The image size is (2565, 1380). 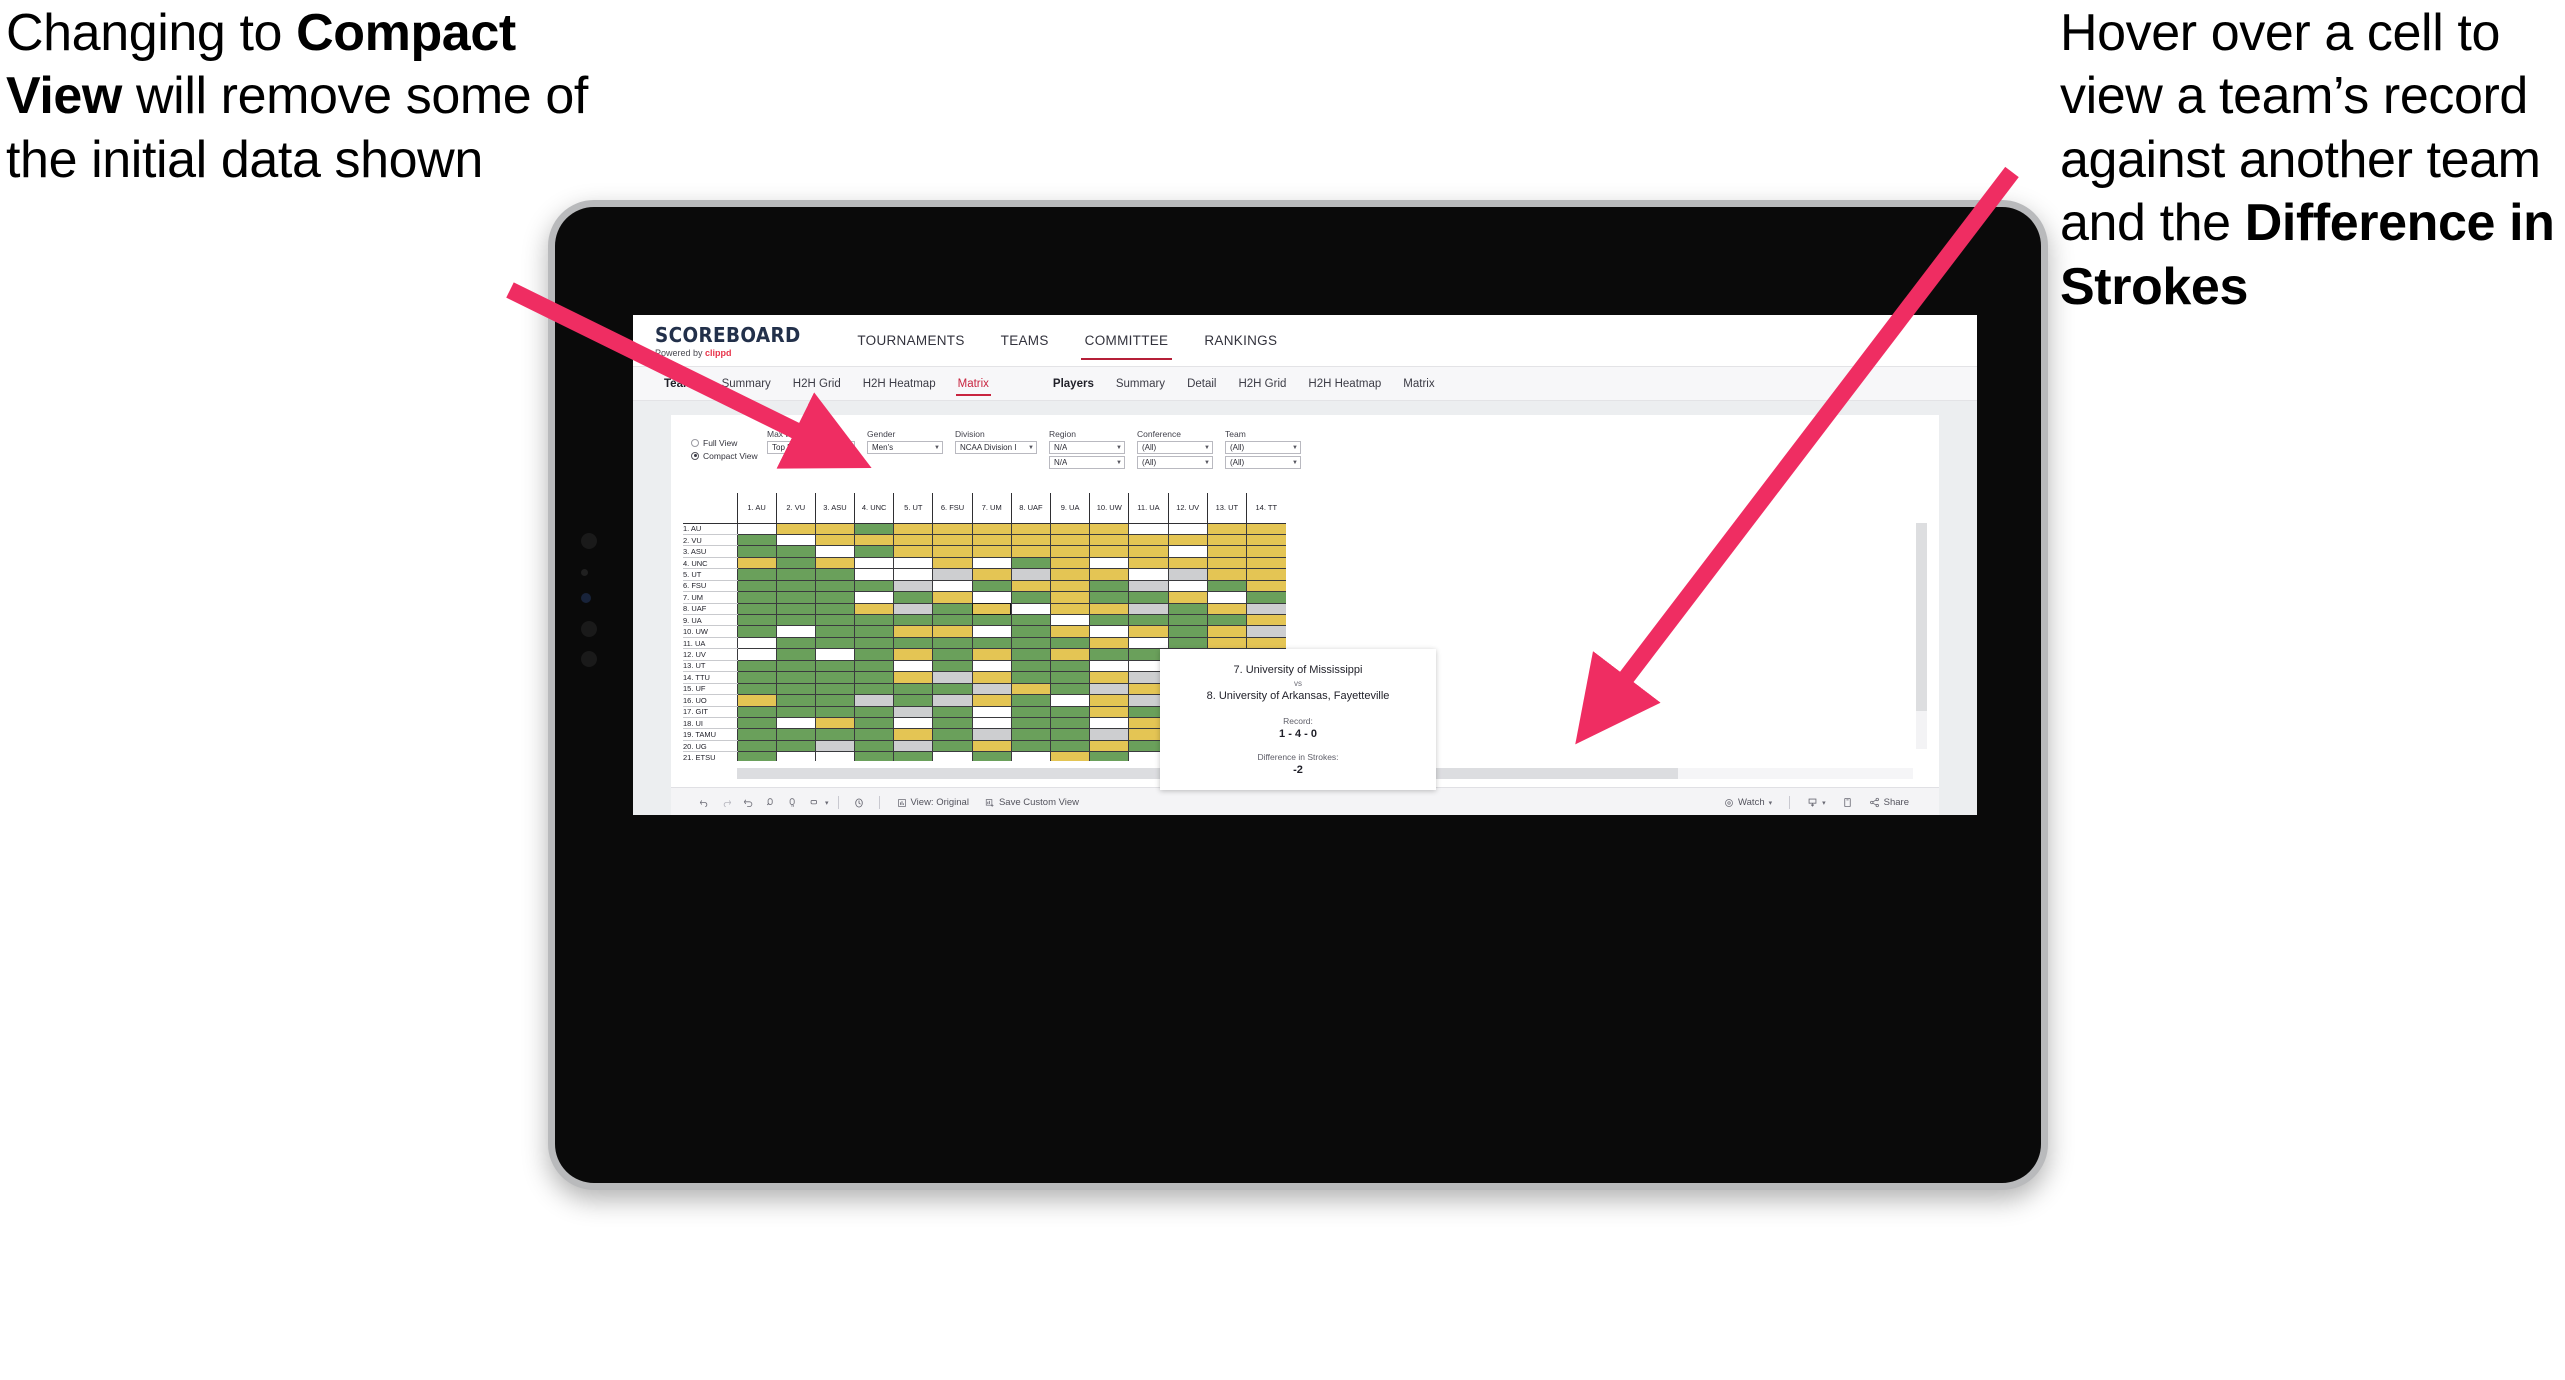 I want to click on matrix-row-header: 15. UF, so click(x=710, y=689).